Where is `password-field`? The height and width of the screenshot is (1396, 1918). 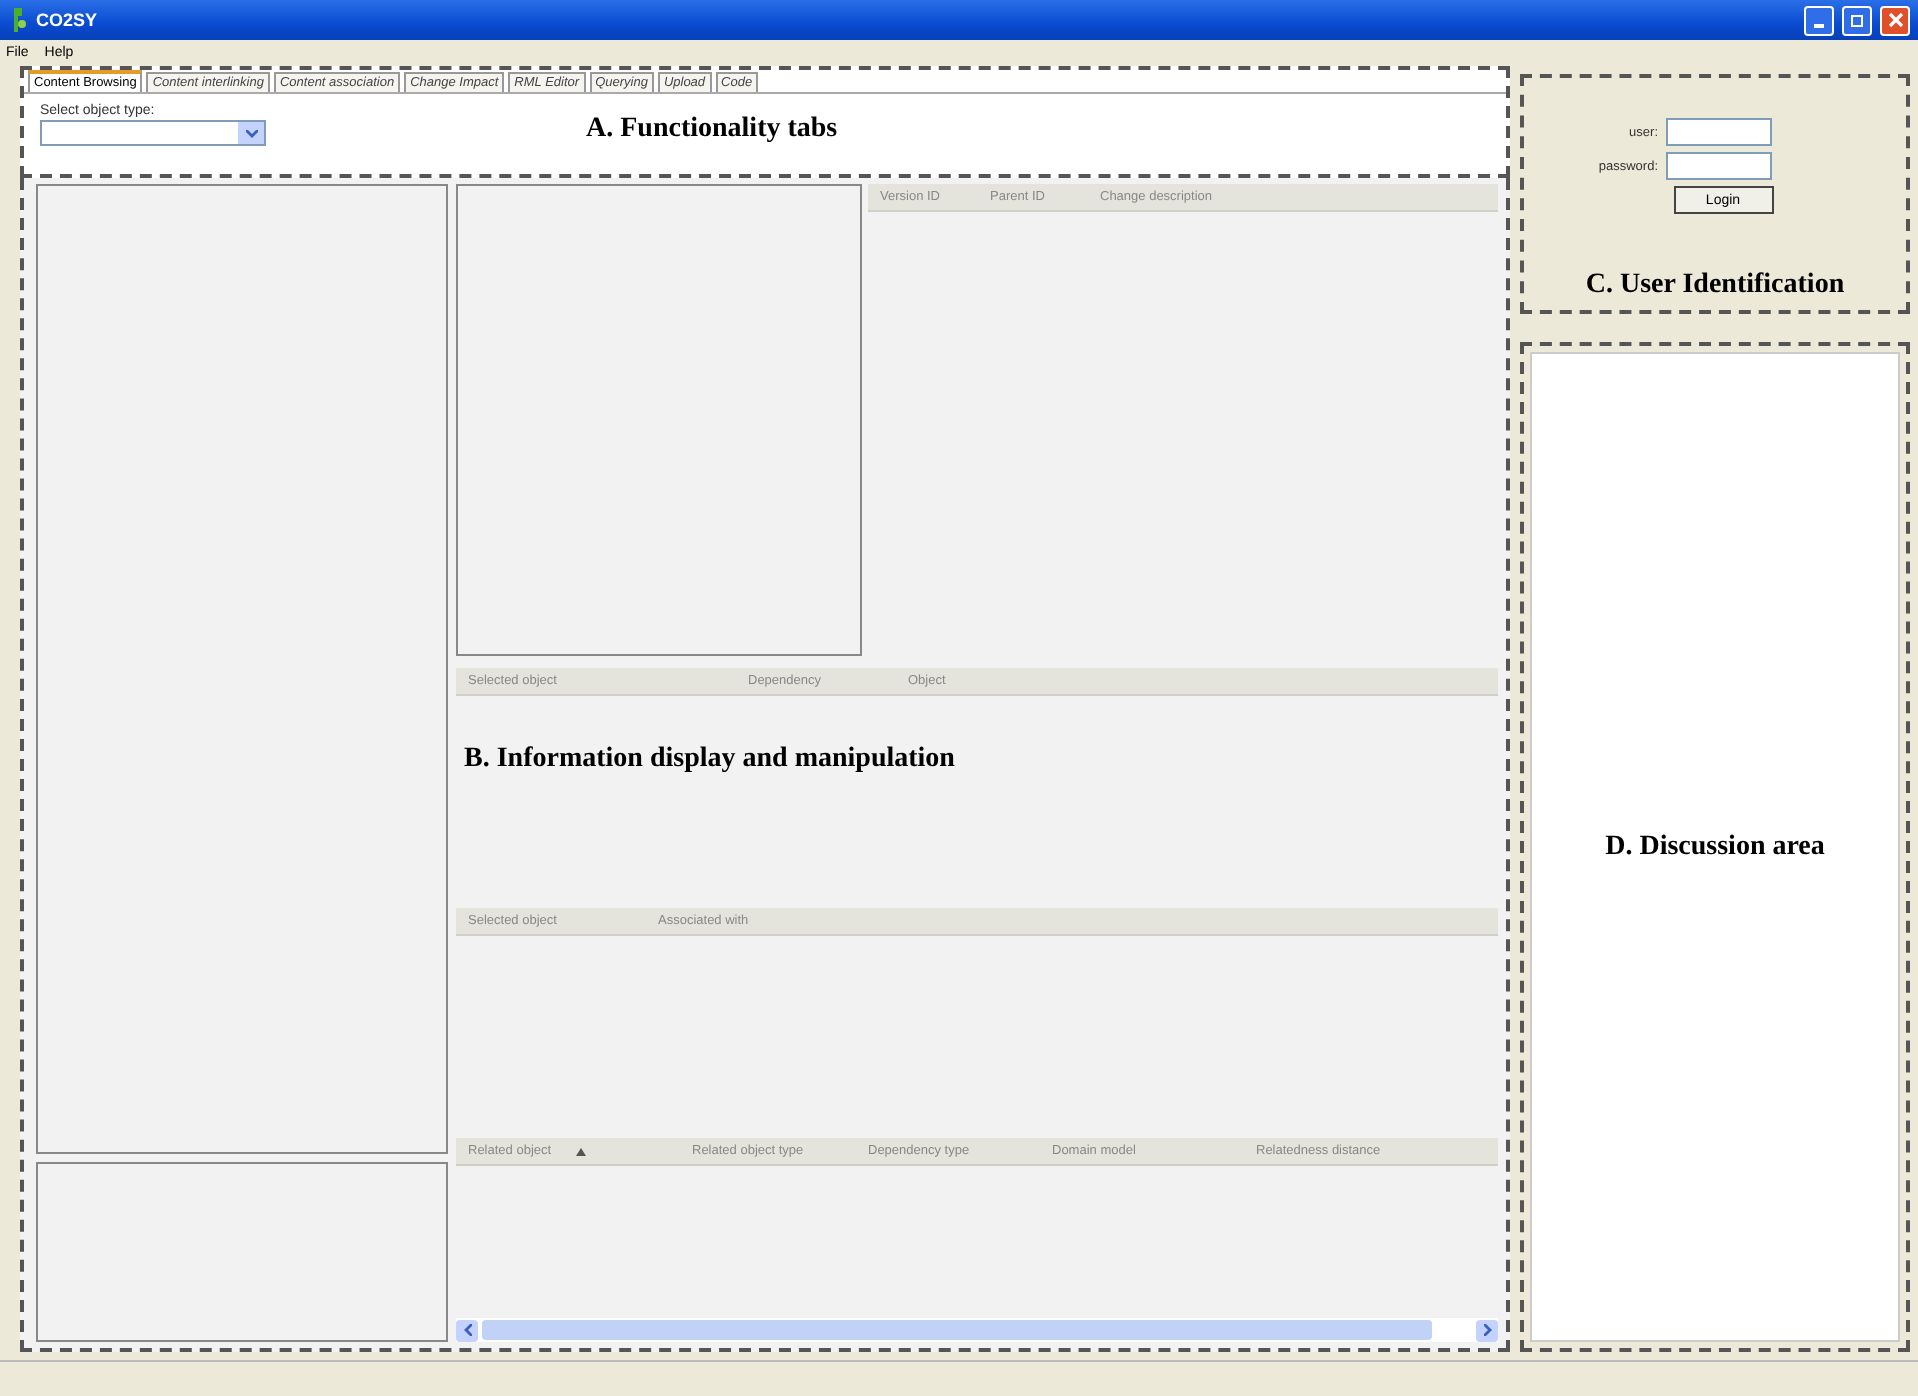
password-field is located at coordinates (1719, 166).